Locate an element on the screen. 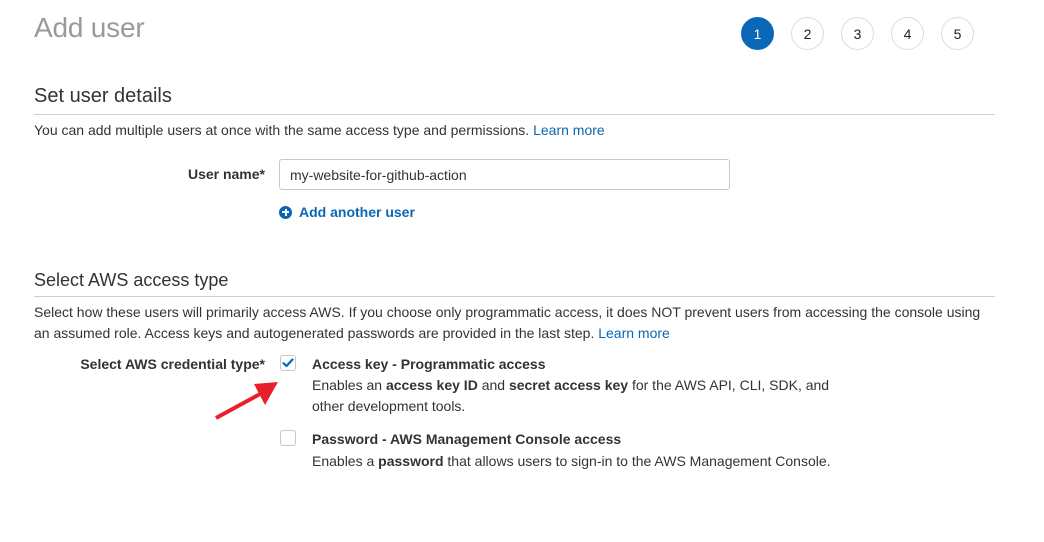  wizard-stepper: 1 2 3 4 5 is located at coordinates (857, 33).